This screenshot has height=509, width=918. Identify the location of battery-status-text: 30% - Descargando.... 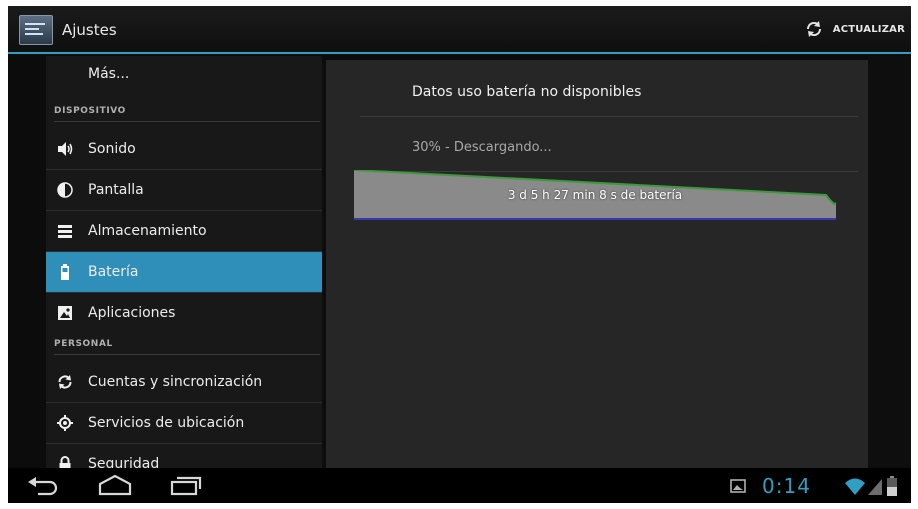
(482, 147).